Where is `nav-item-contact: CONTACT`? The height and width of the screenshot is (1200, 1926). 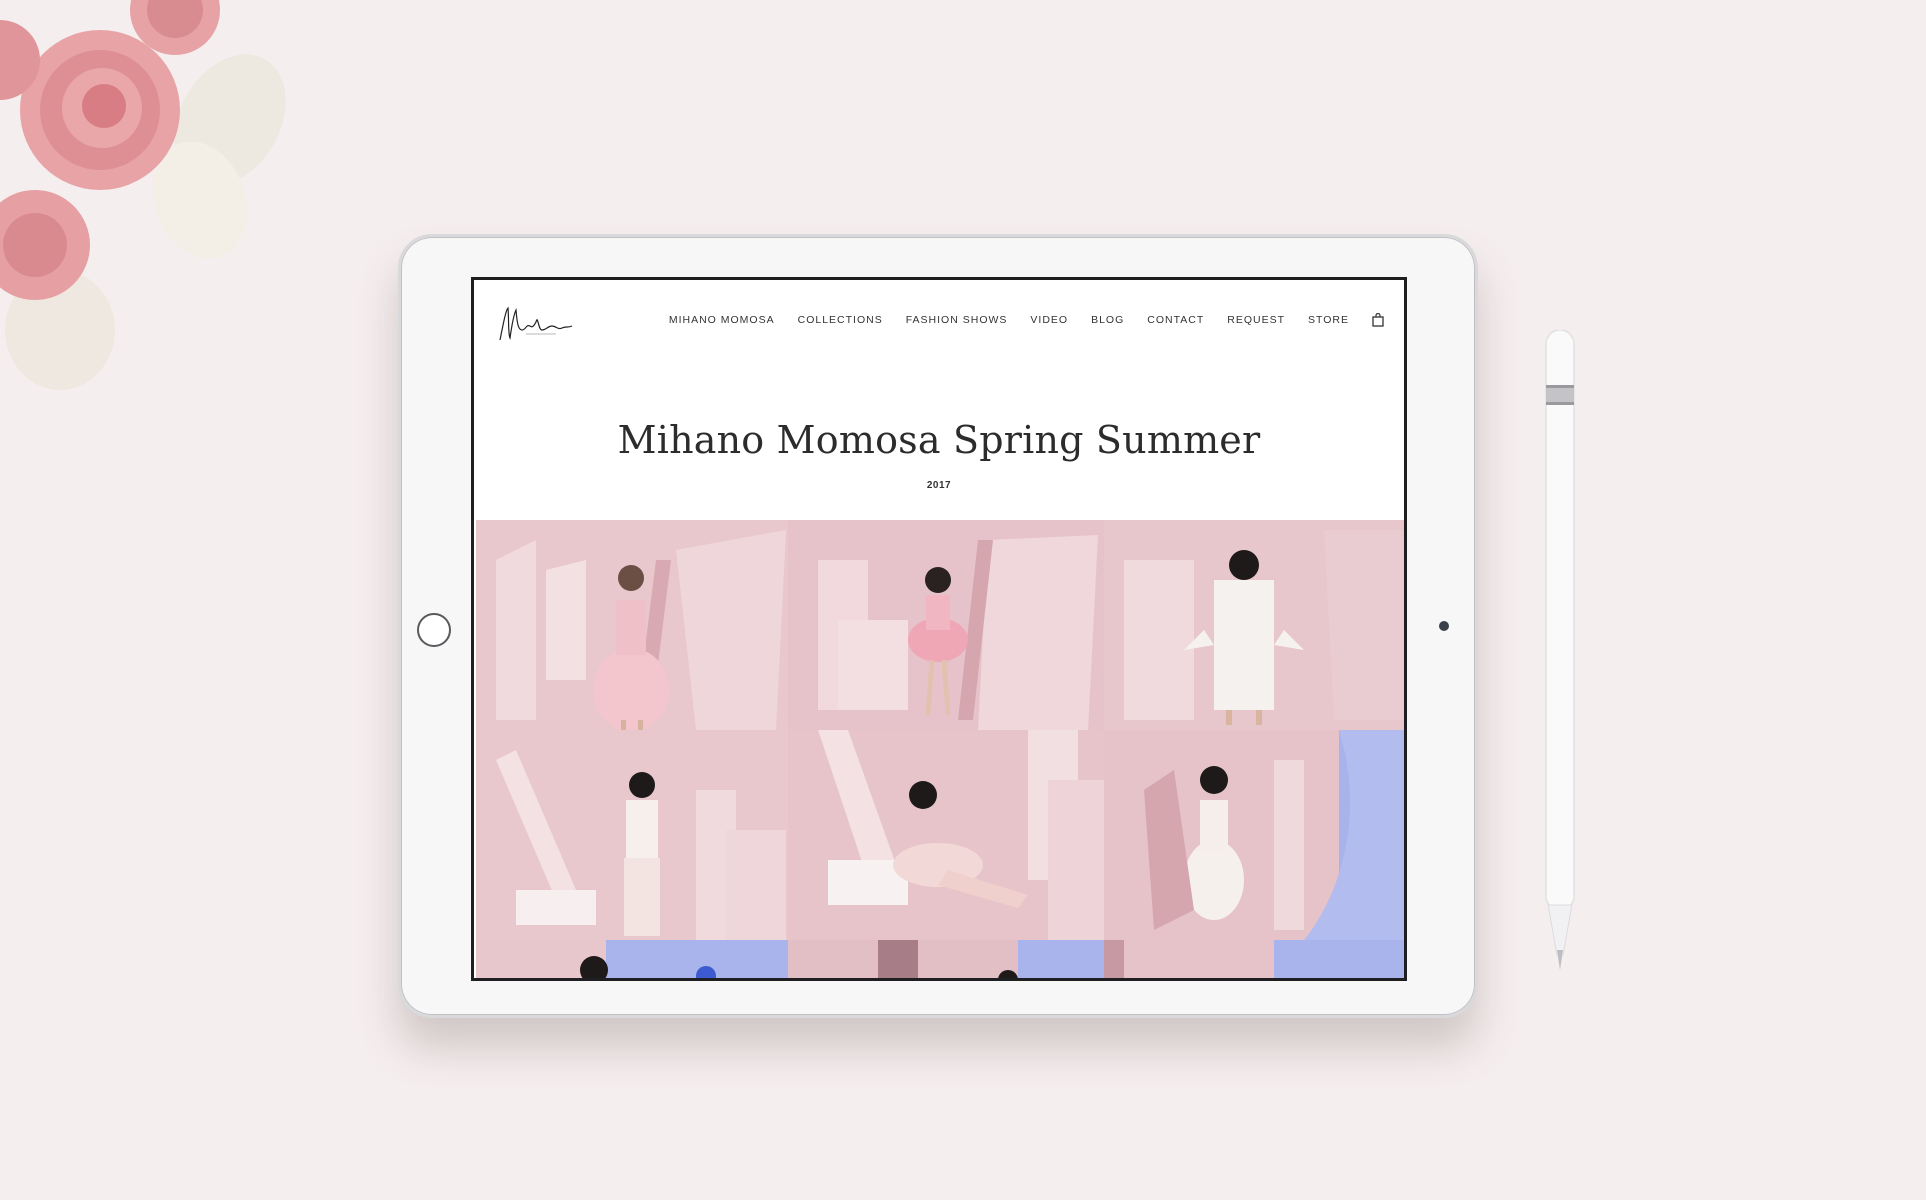
nav-item-contact: CONTACT is located at coordinates (1175, 320).